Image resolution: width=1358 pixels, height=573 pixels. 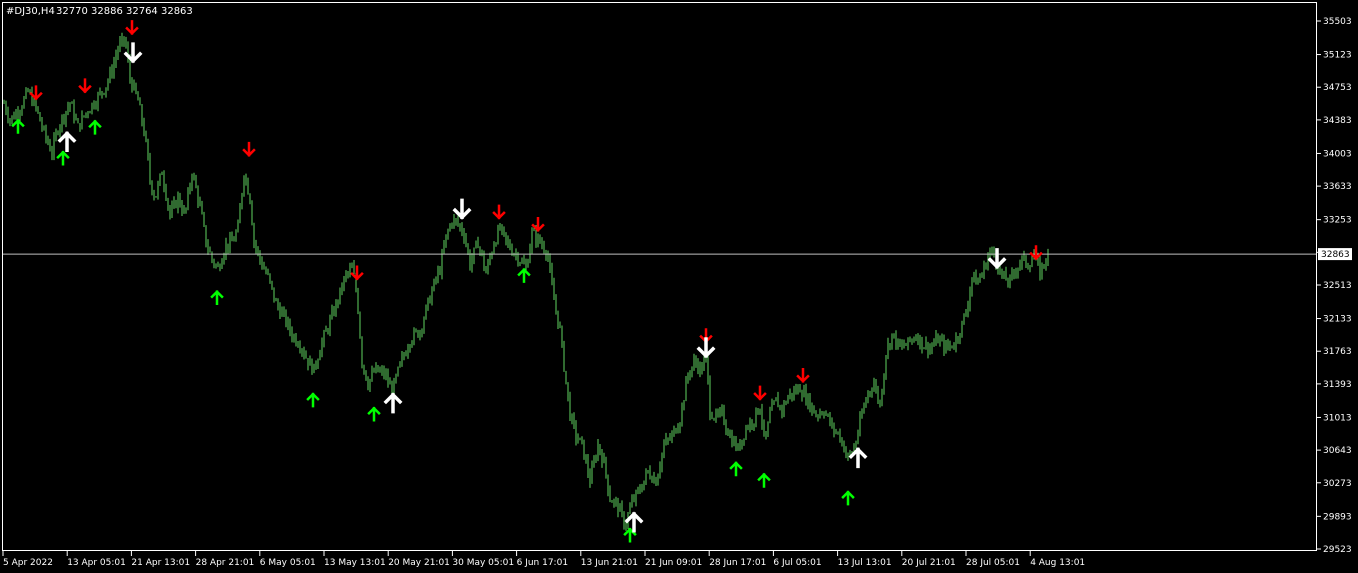 What do you see at coordinates (225, 563) in the screenshot?
I see `x-tick-label: 28 Apr 21:01` at bounding box center [225, 563].